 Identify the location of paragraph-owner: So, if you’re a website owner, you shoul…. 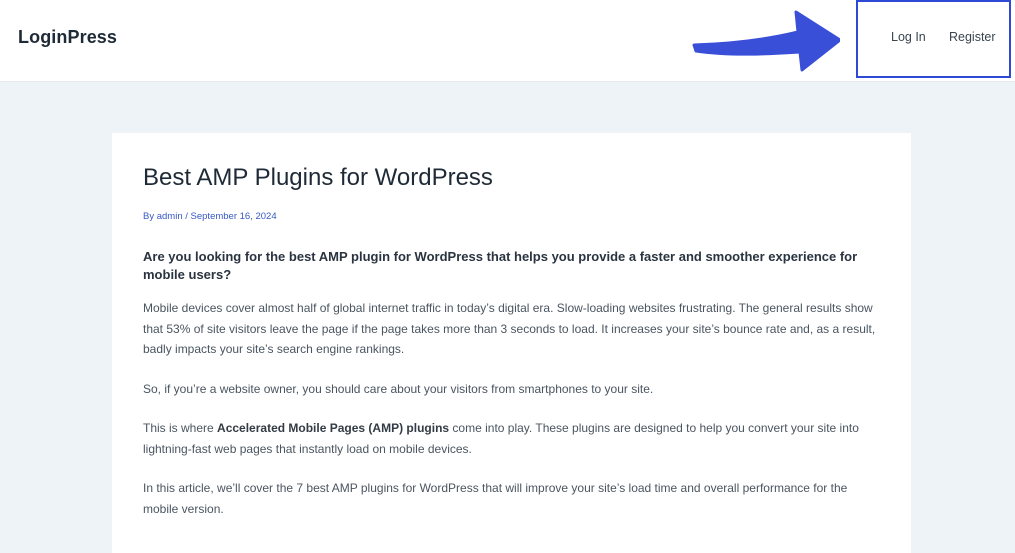
(398, 388).